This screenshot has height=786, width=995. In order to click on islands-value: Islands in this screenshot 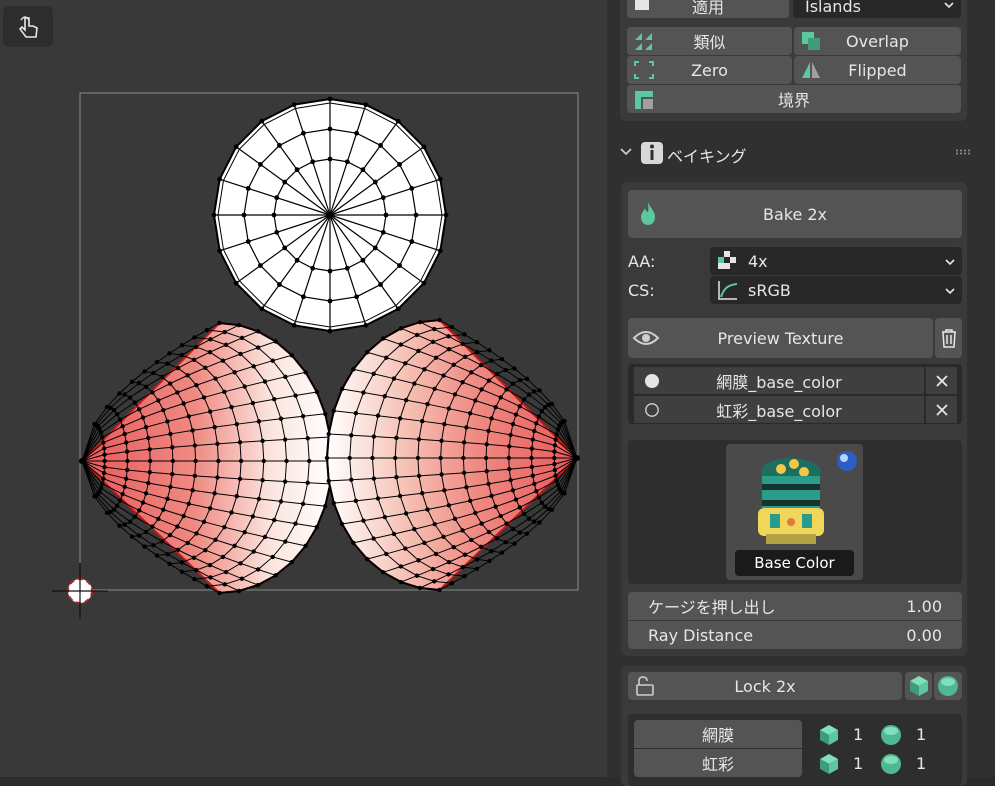, I will do `click(833, 8)`.